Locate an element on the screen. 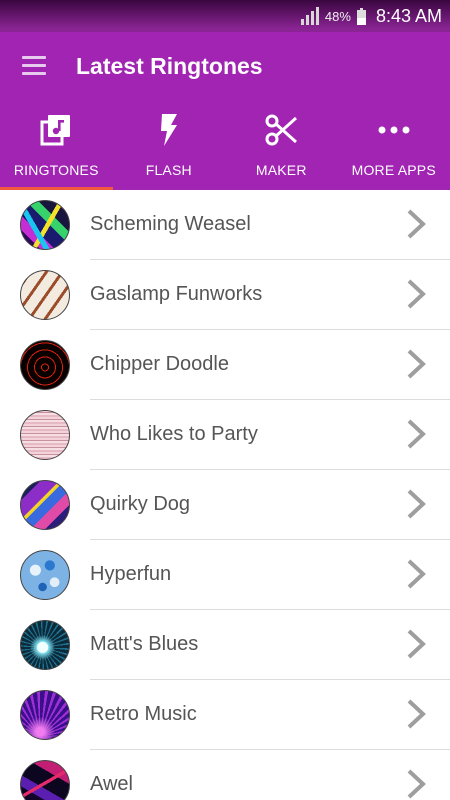 This screenshot has width=450, height=800. ringtone-row: Chipper Doodle is located at coordinates (225, 365).